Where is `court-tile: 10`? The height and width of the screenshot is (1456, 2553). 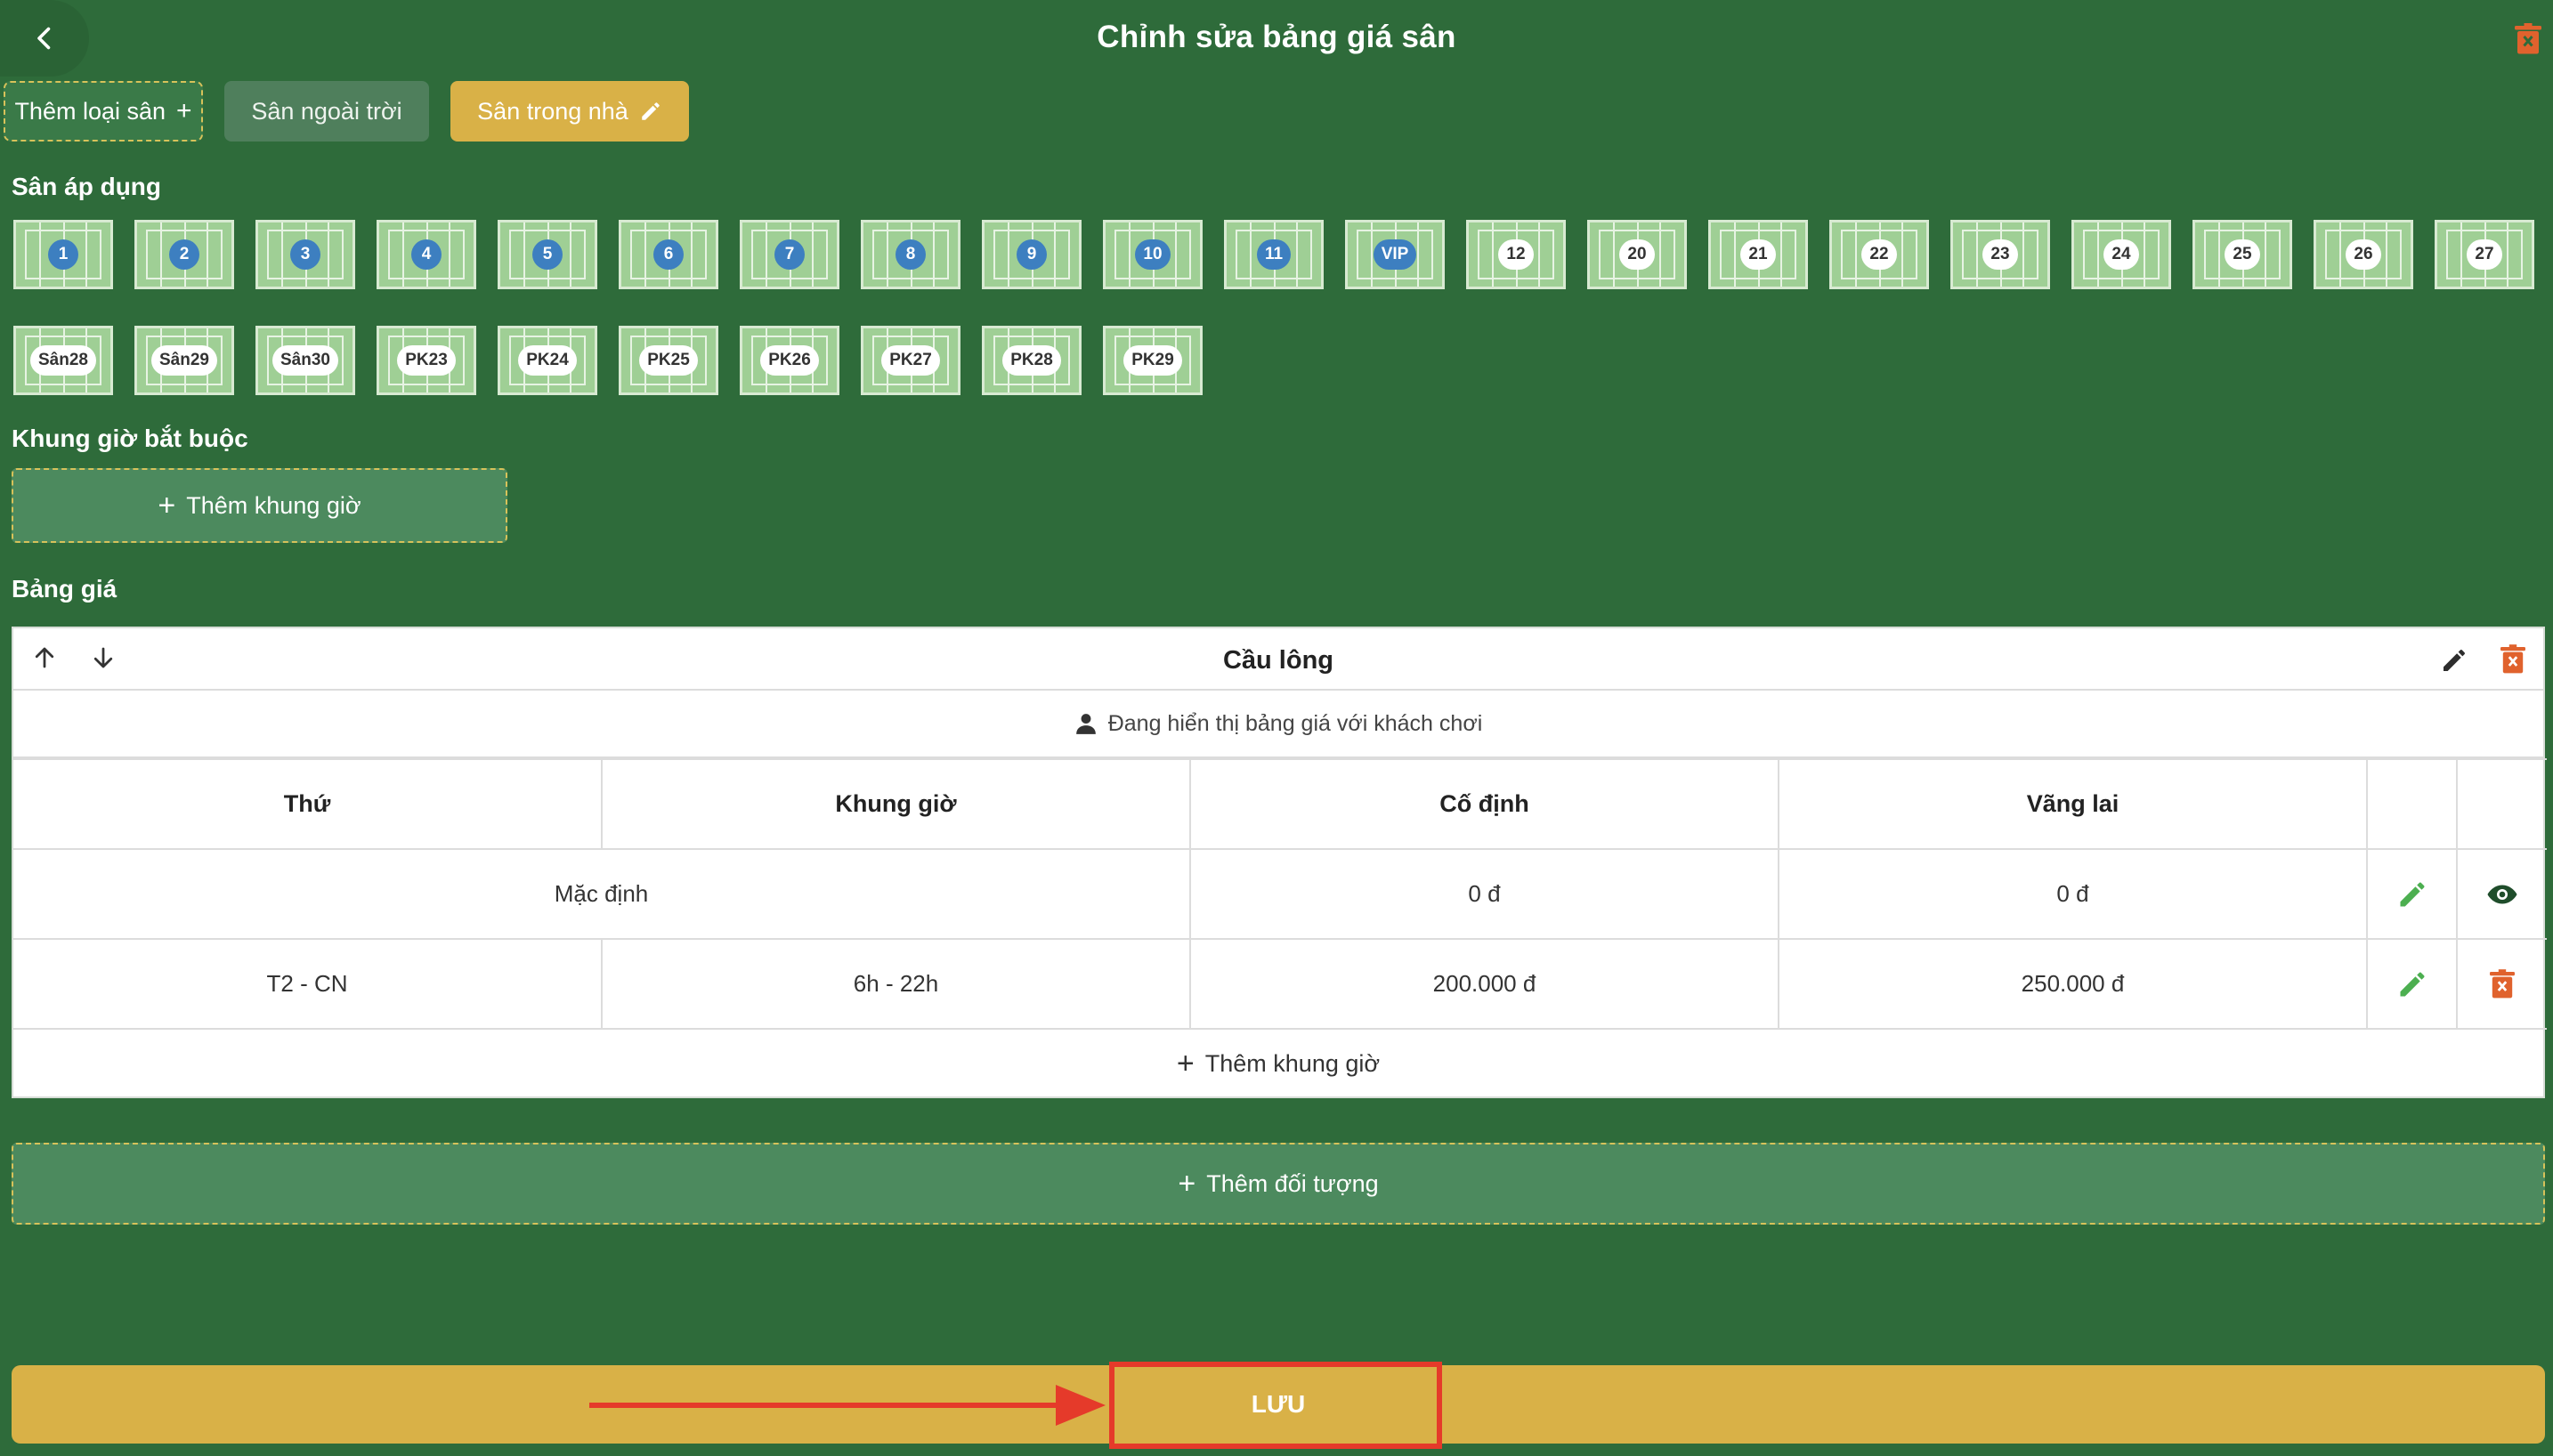
court-tile: 10 is located at coordinates (1153, 255).